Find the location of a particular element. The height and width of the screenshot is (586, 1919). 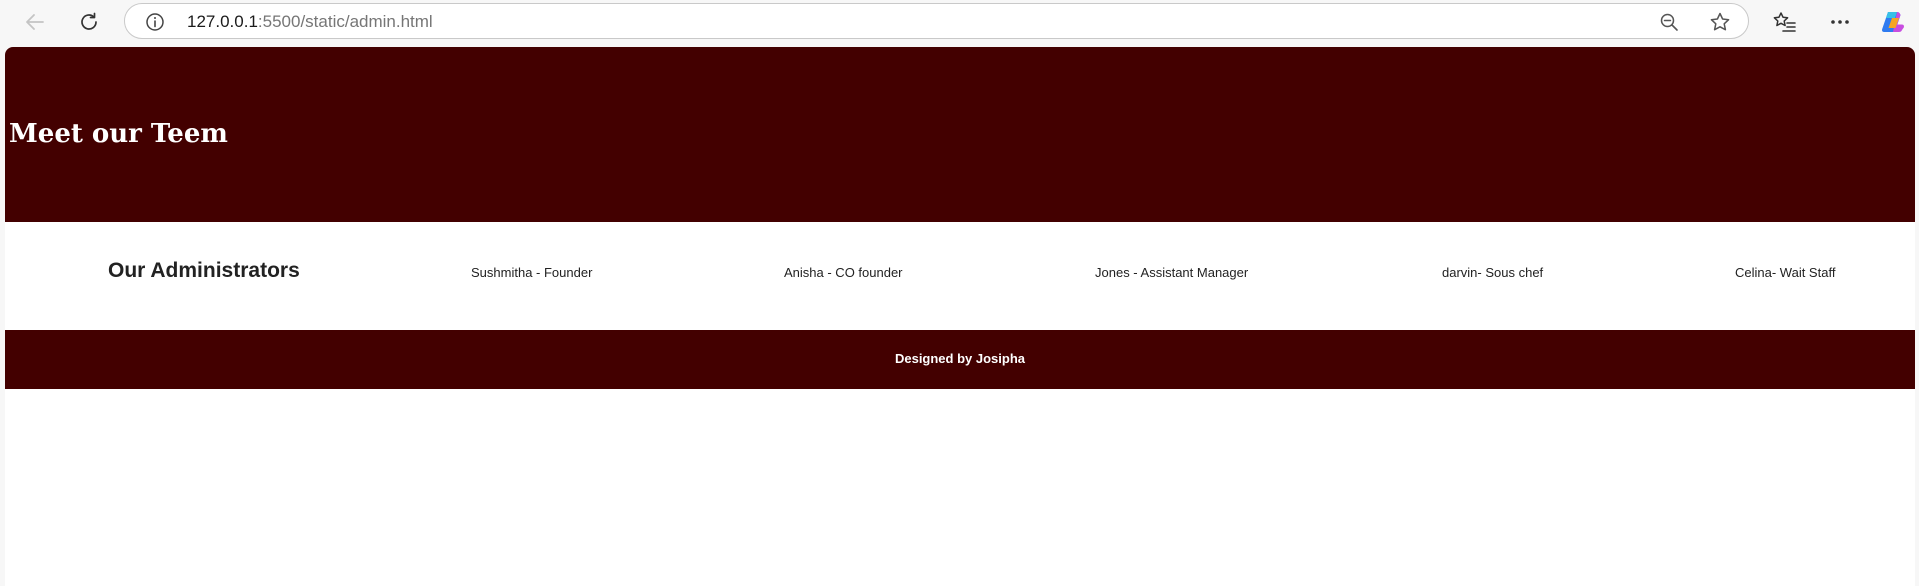

footer: Designed by Josipha is located at coordinates (960, 359).